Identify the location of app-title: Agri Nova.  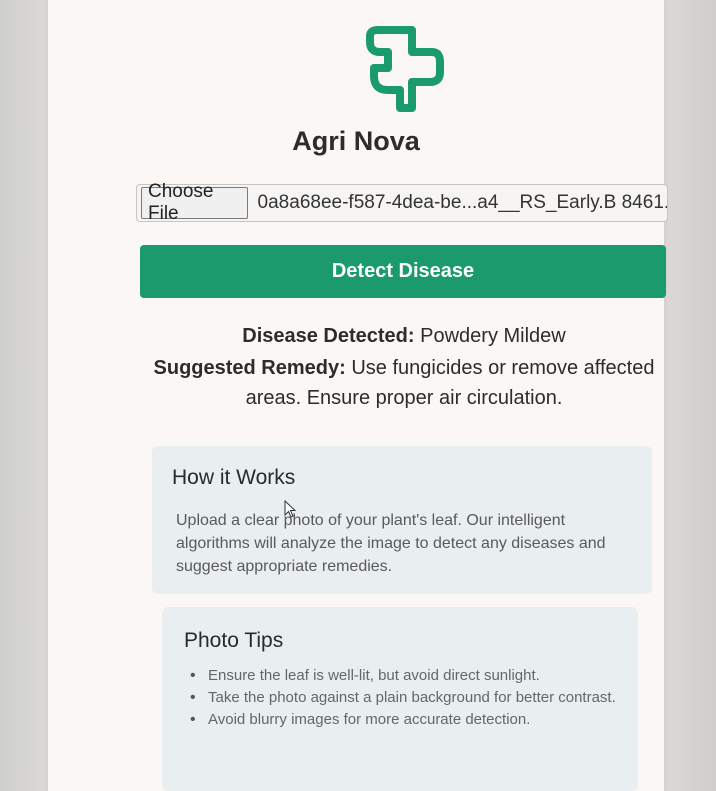
(356, 141).